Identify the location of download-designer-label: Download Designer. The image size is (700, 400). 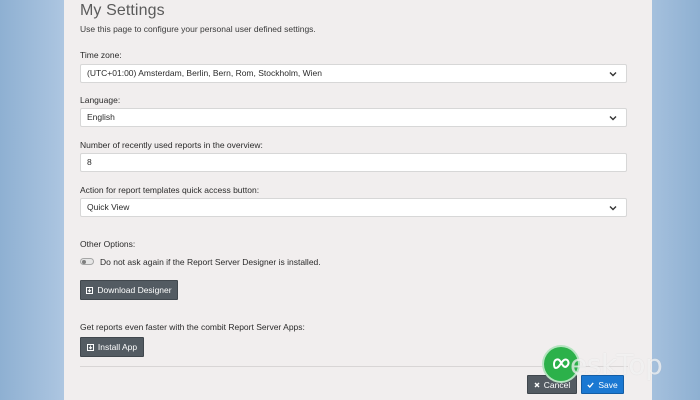
(134, 290).